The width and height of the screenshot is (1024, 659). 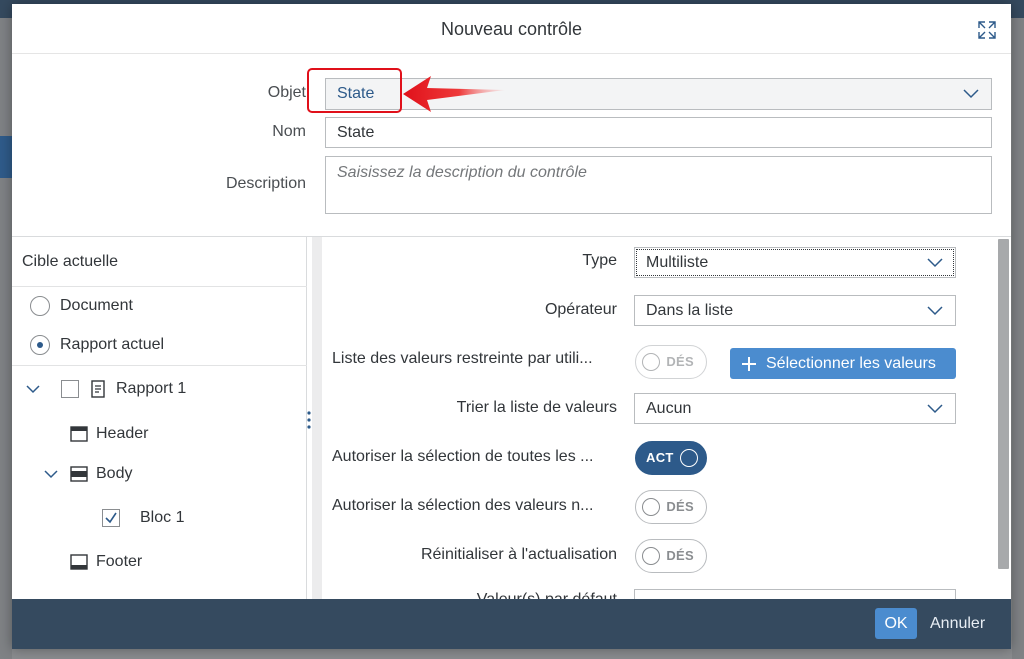 I want to click on reset-state: DÉS, so click(x=680, y=555).